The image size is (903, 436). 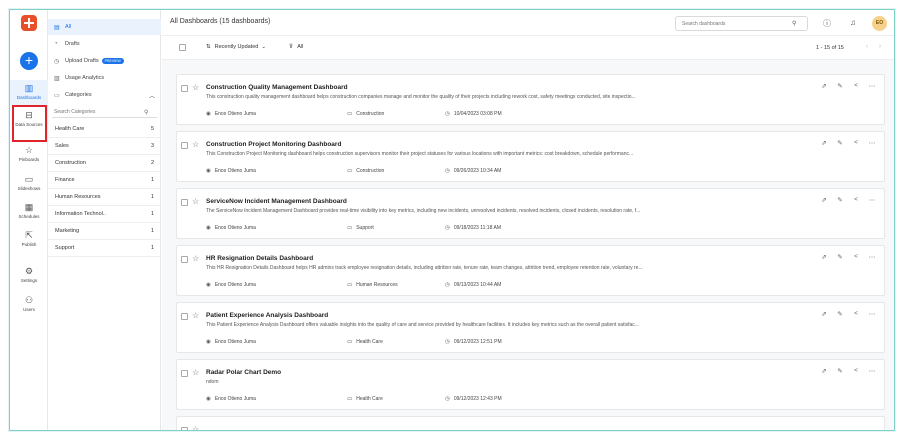 I want to click on help-icon: ⓘ, so click(x=827, y=23).